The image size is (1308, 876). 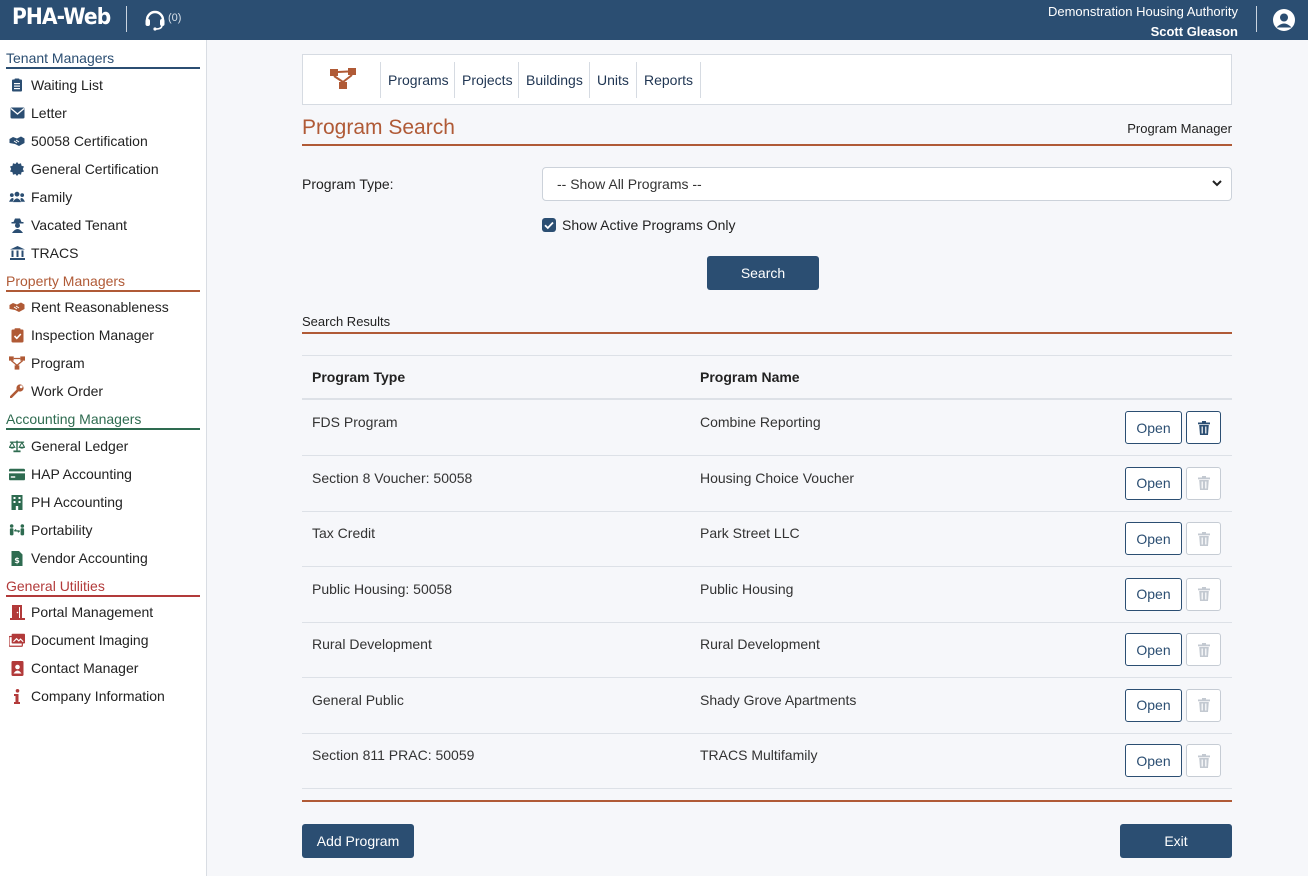 What do you see at coordinates (103, 59) in the screenshot?
I see `section-tenant-managers: Tenant Managers` at bounding box center [103, 59].